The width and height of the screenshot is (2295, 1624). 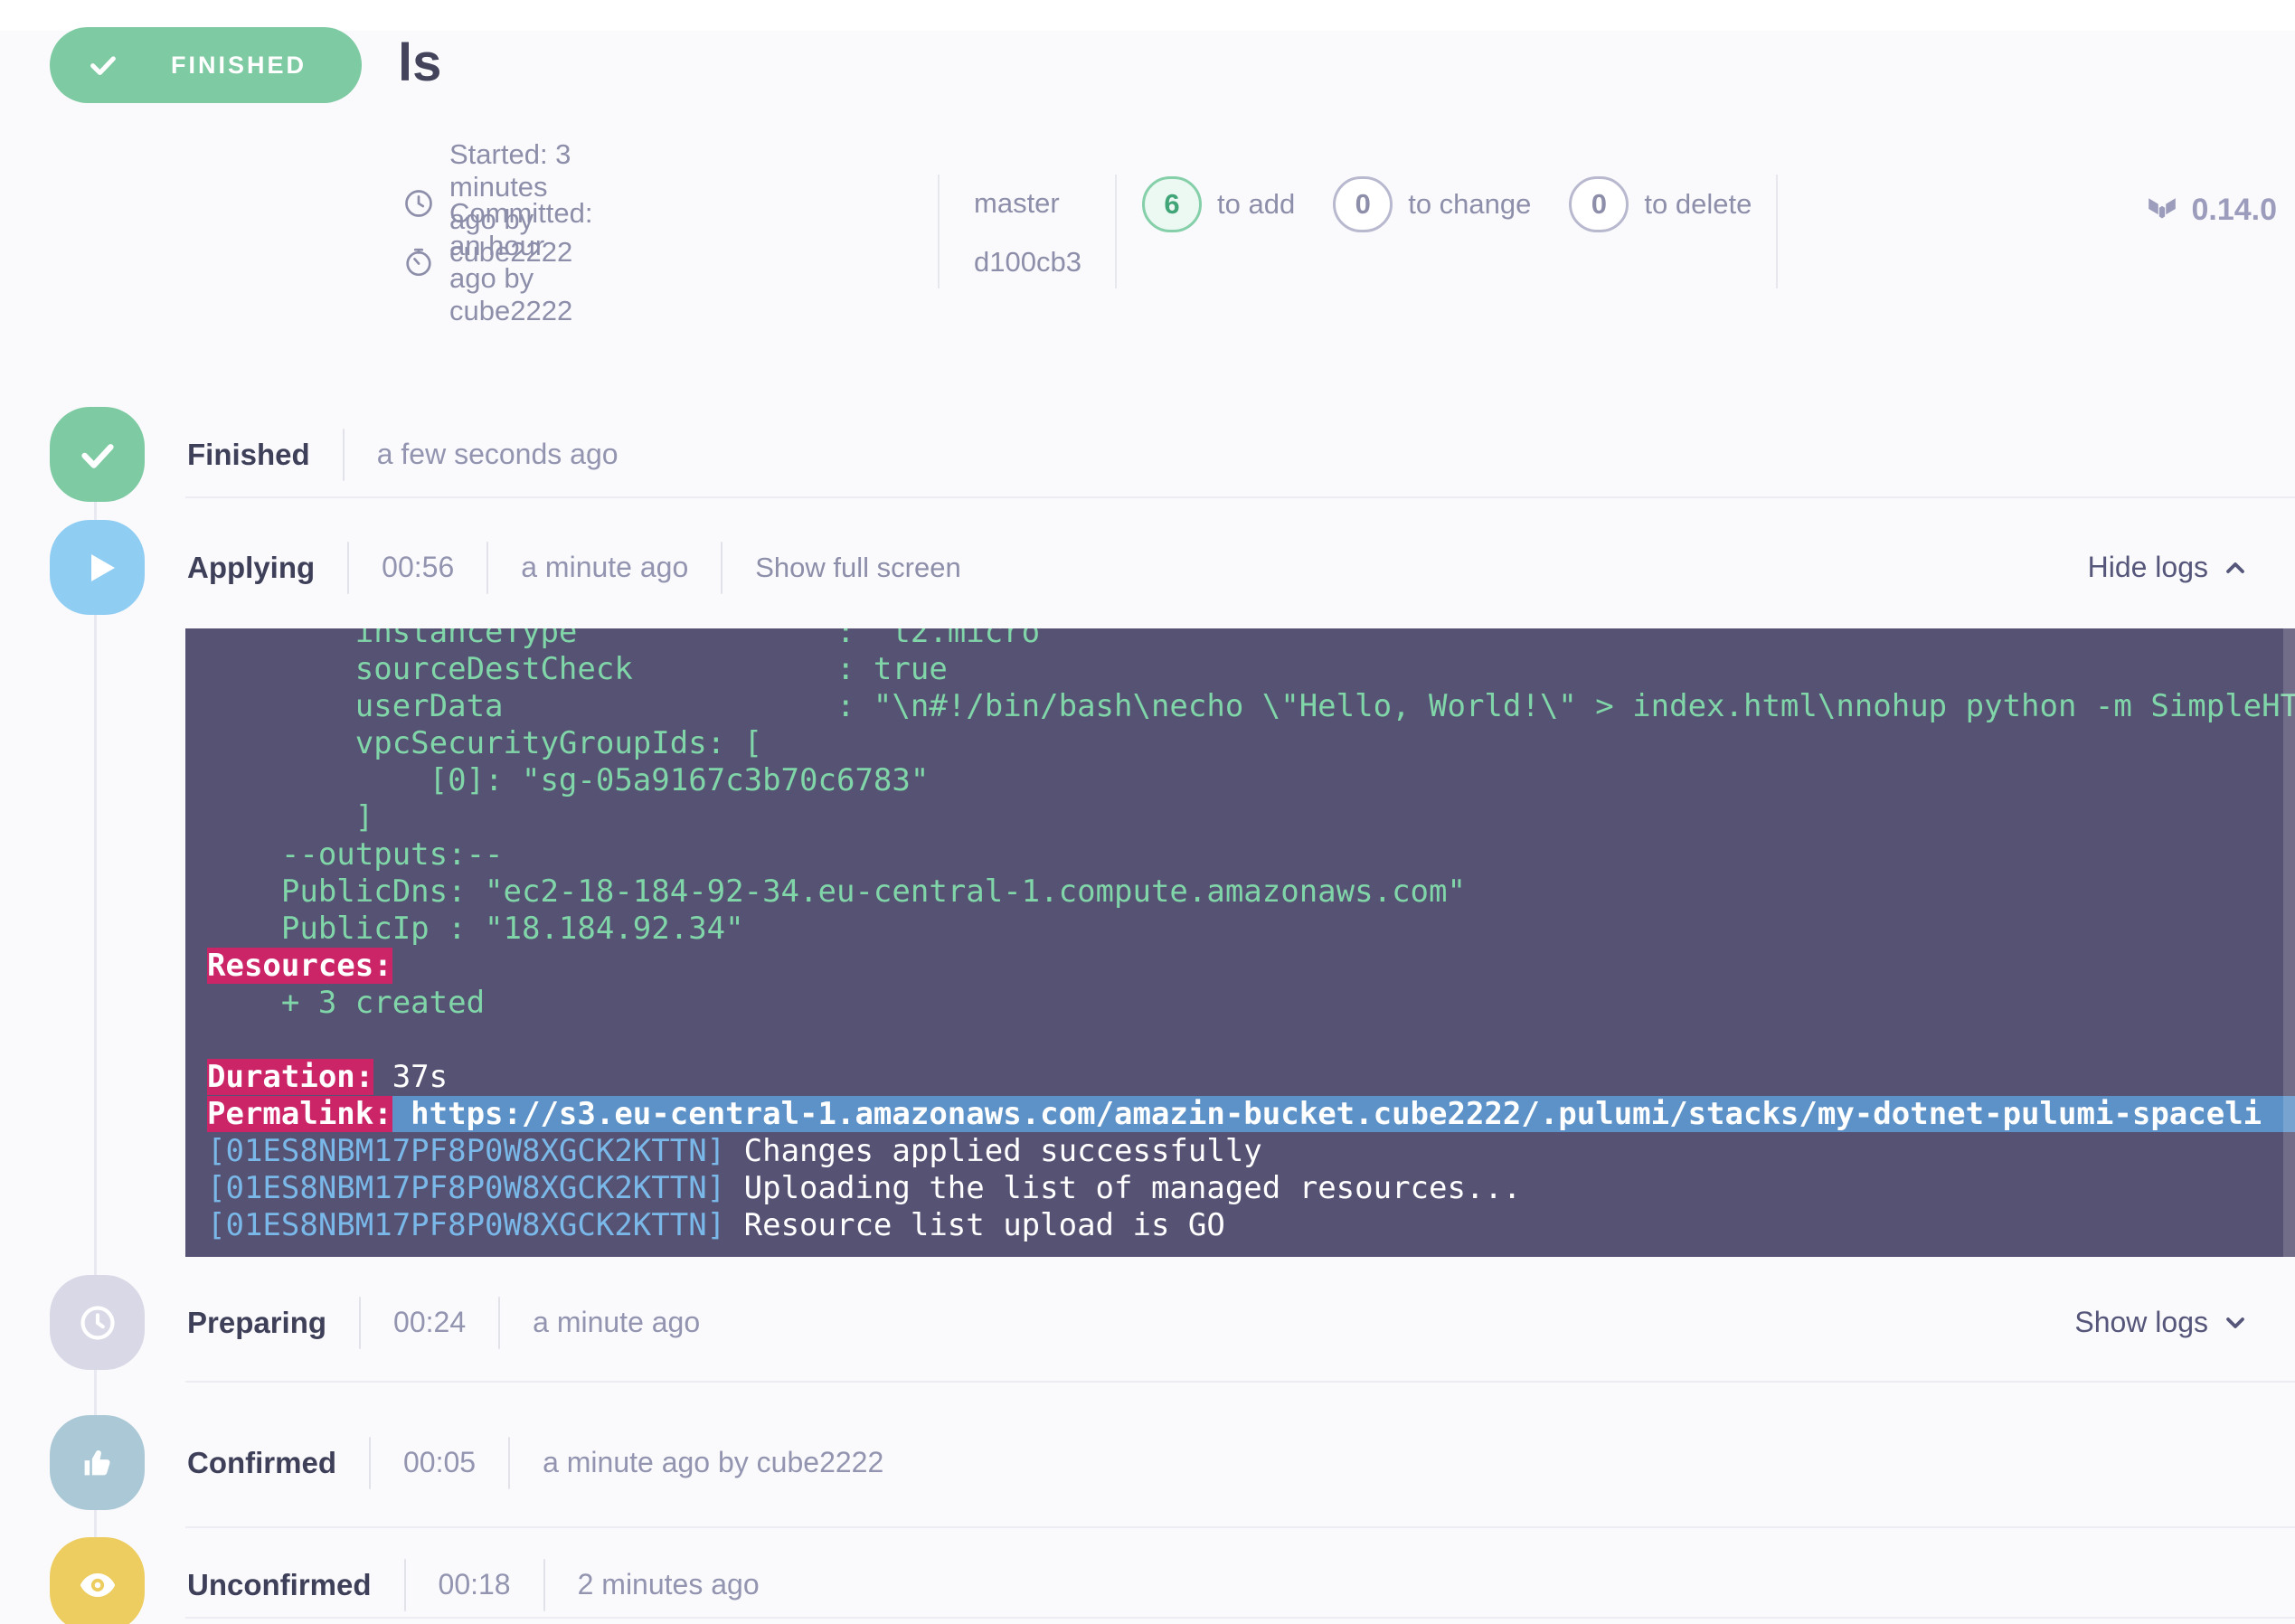 I want to click on log-line: Duration: 37s, so click(x=328, y=1077).